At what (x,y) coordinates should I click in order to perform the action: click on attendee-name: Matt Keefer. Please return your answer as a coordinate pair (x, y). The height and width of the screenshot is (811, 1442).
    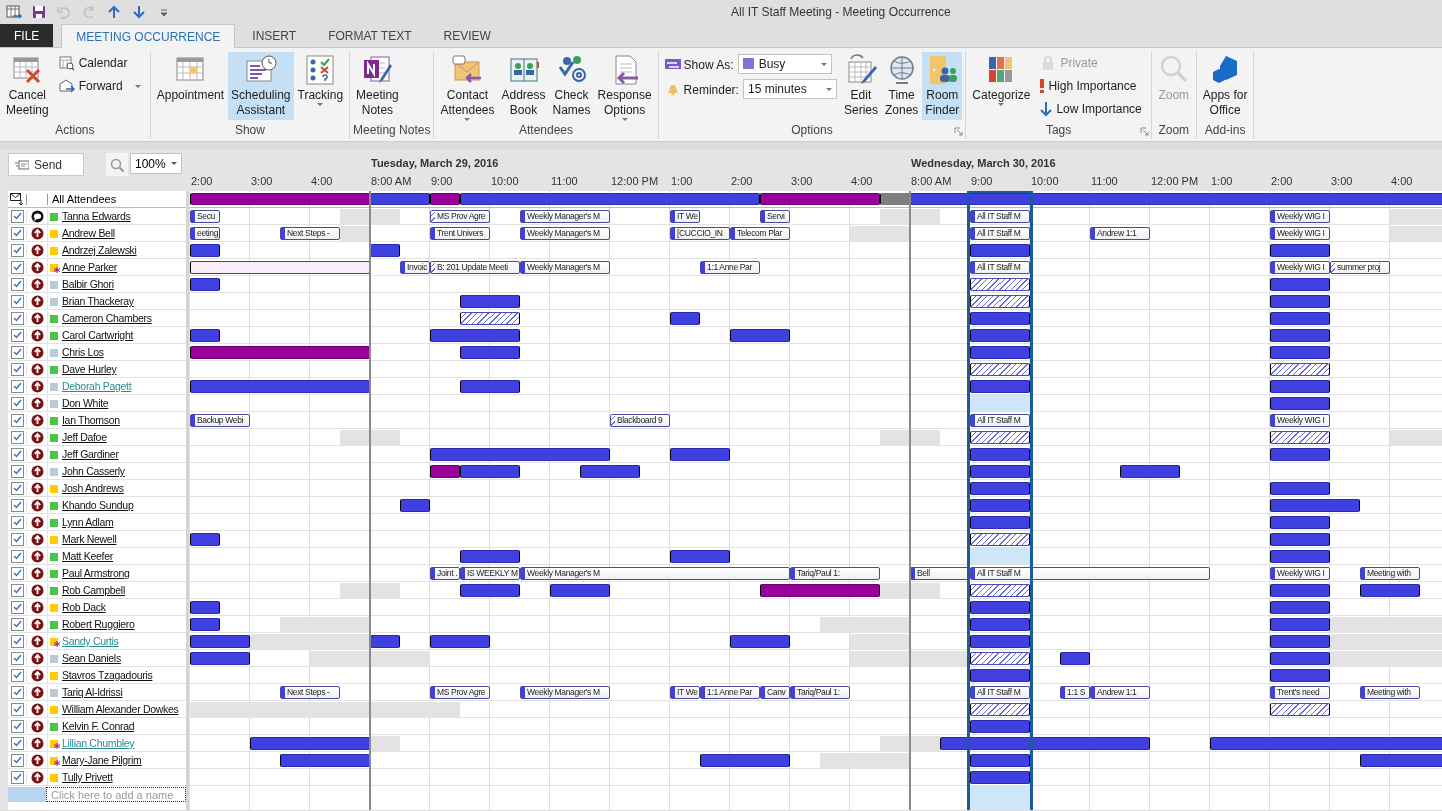
    Looking at the image, I should click on (87, 556).